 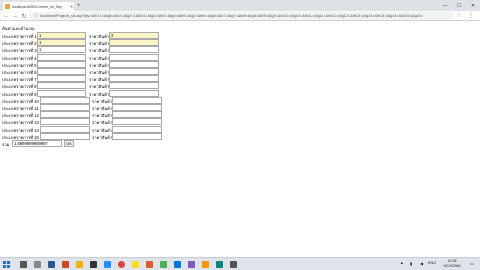 I want to click on volume-icon: ◀, so click(x=421, y=263).